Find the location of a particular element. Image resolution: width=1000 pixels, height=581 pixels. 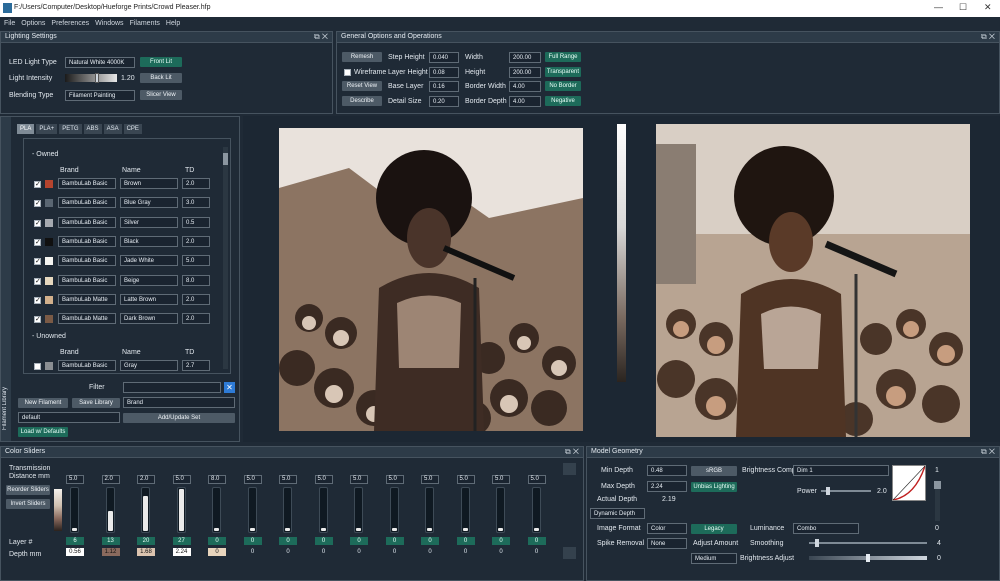

filament-row: BambuLab Basic Black 2.0 is located at coordinates (124, 244).